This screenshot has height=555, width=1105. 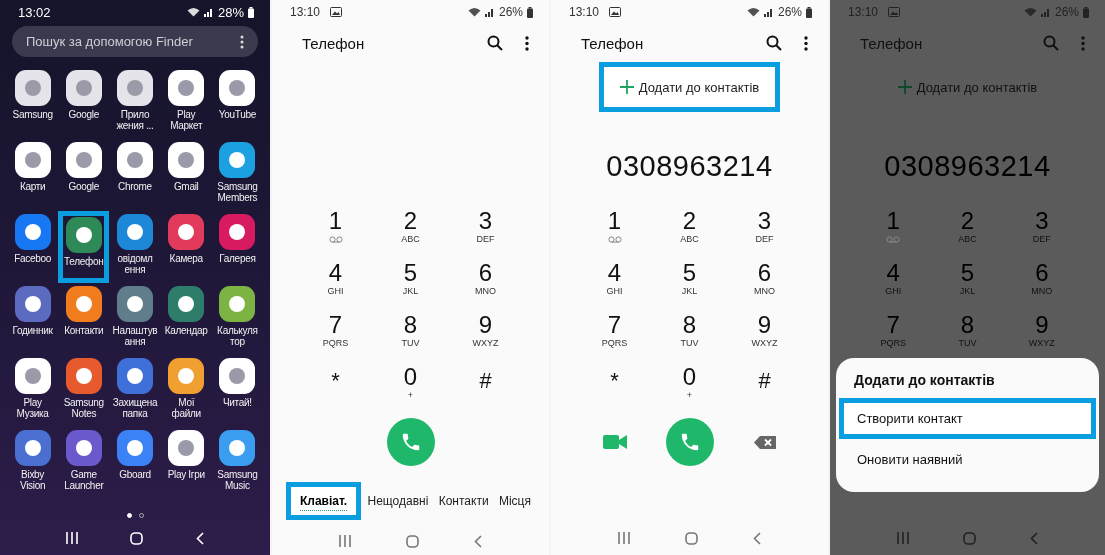 I want to click on app-shortcut: Мої файли, so click(x=186, y=391).